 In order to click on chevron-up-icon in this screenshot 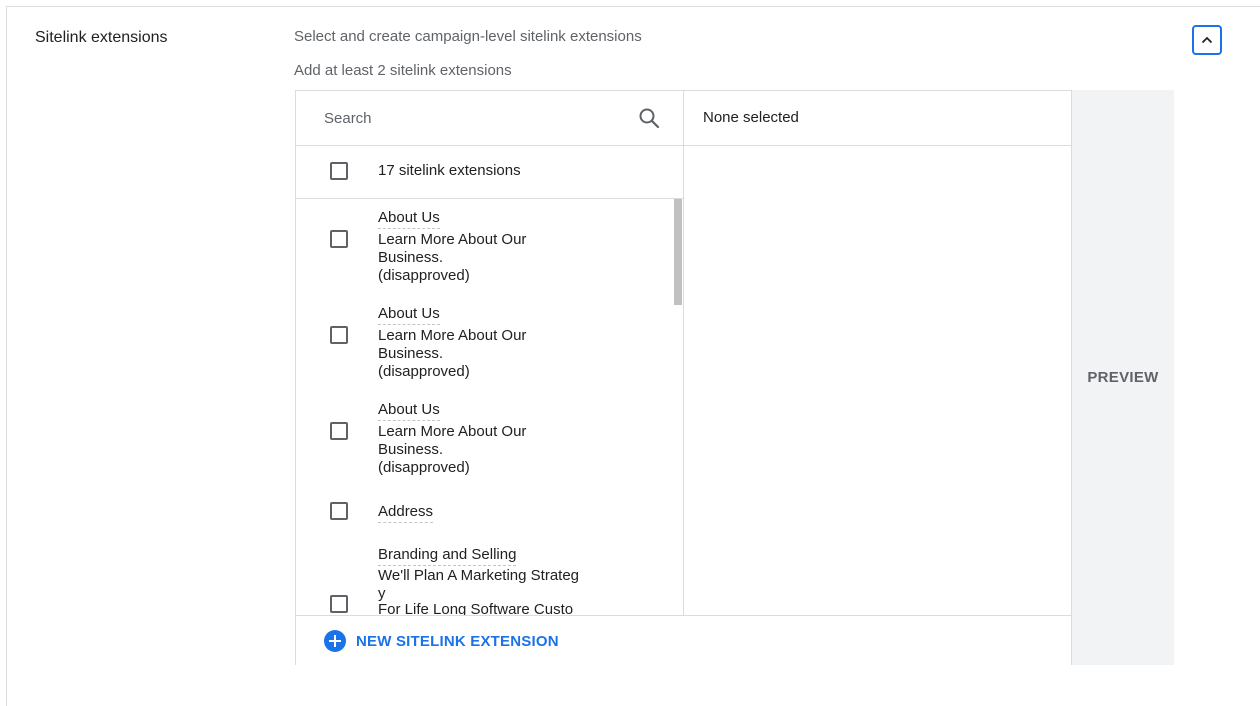, I will do `click(1207, 40)`.